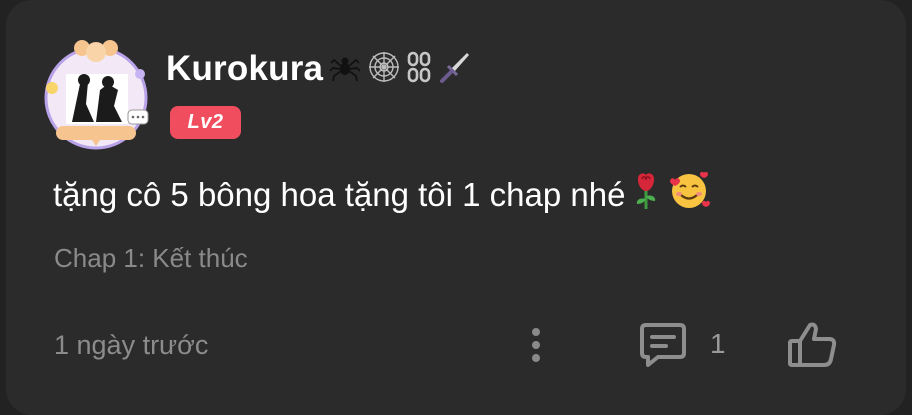  I want to click on like-button, so click(812, 344).